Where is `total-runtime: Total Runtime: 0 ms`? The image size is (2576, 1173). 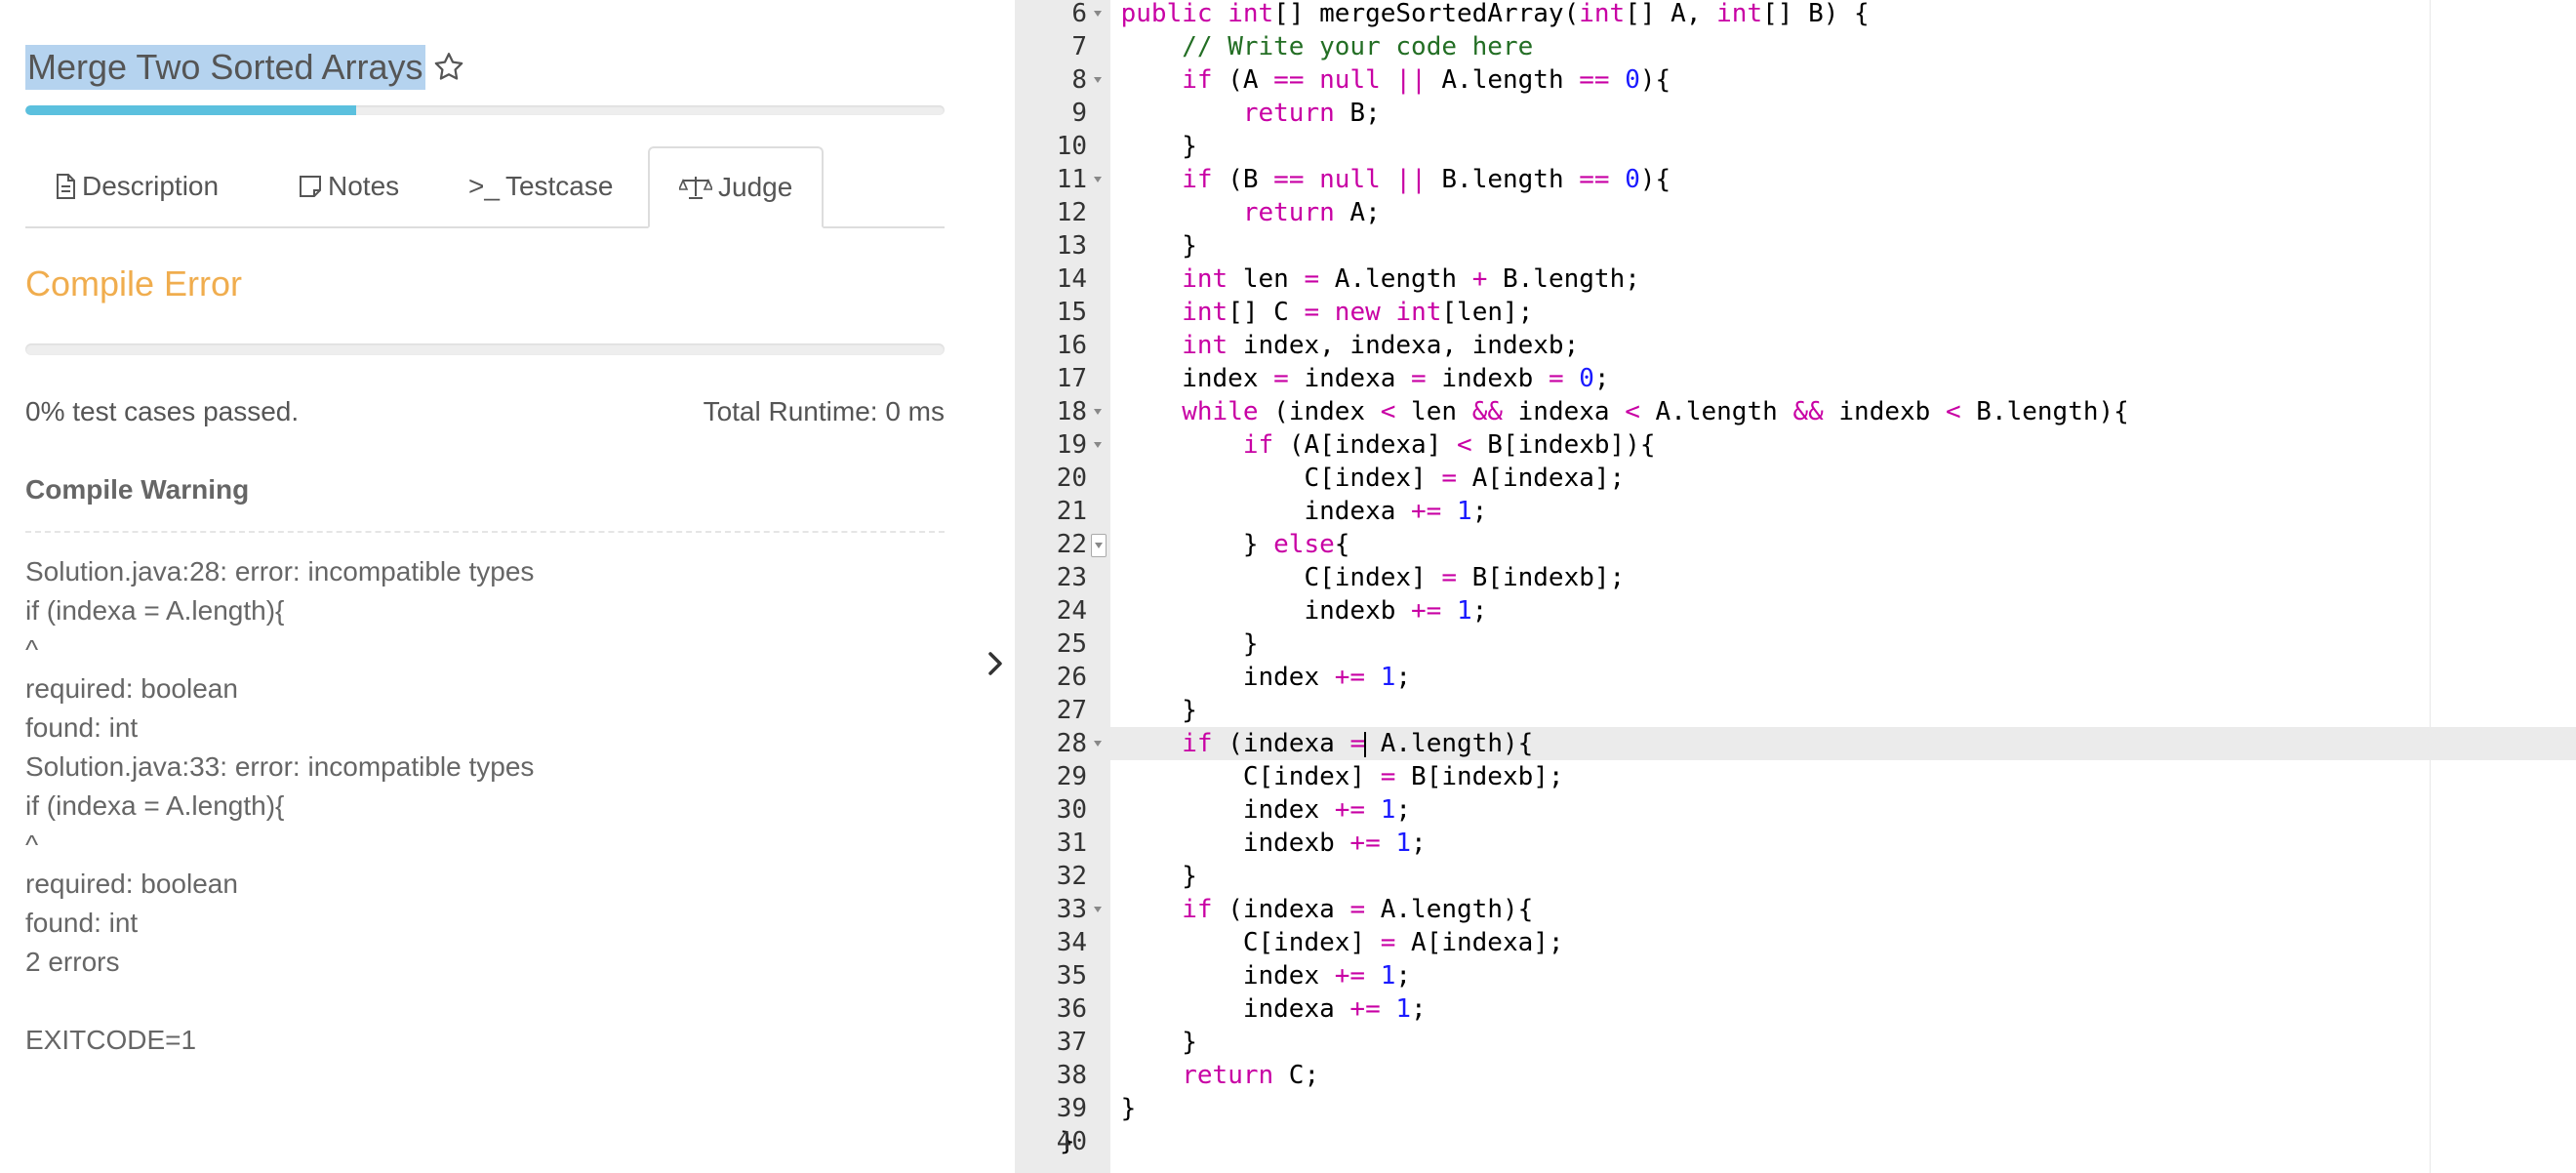
total-runtime: Total Runtime: 0 ms is located at coordinates (824, 411).